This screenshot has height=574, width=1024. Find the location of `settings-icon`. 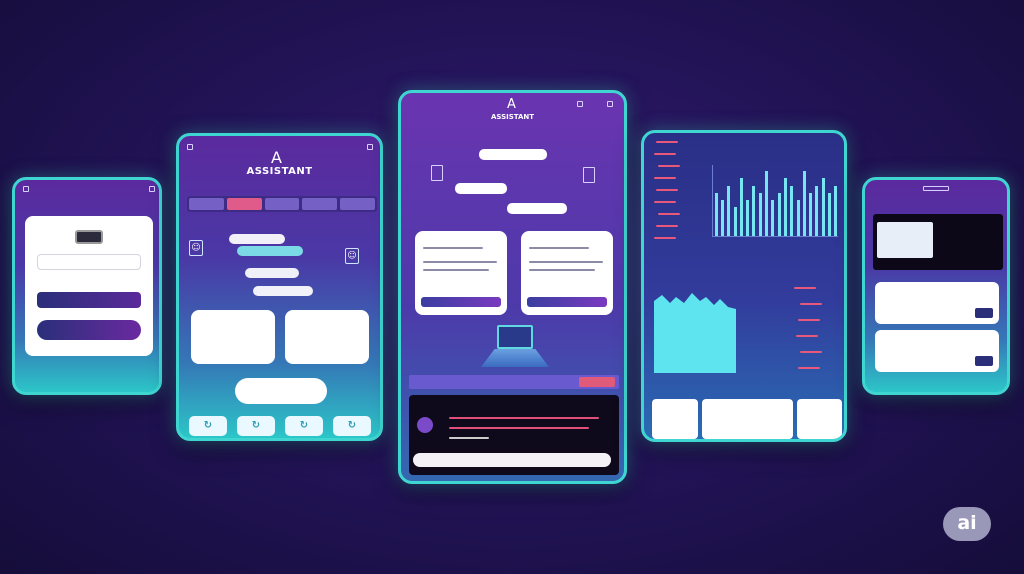

settings-icon is located at coordinates (370, 147).